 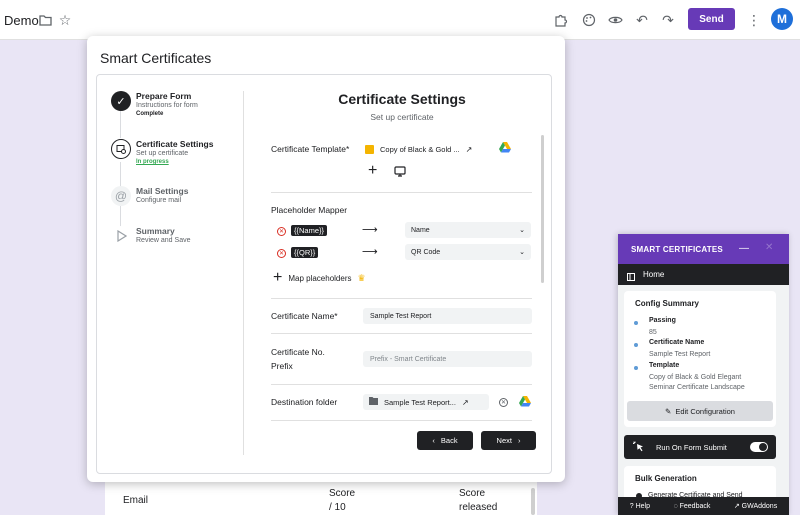 I want to click on help-label: Help, so click(x=642, y=506).